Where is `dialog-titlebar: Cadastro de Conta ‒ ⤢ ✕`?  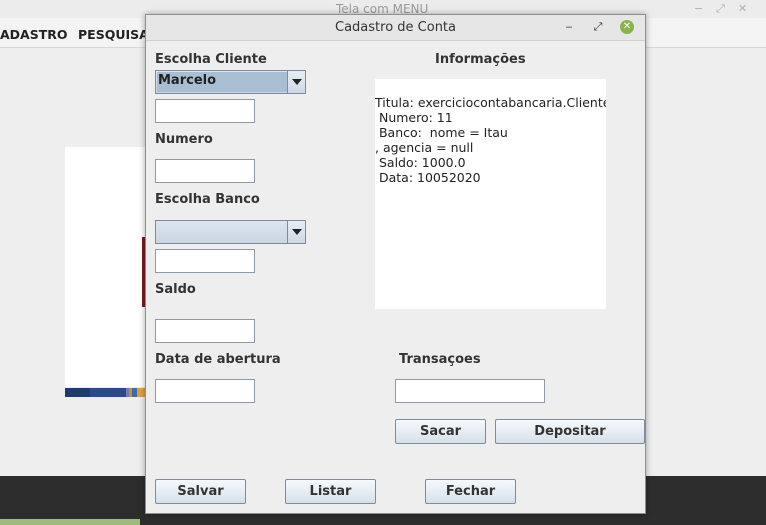 dialog-titlebar: Cadastro de Conta ‒ ⤢ ✕ is located at coordinates (395, 28).